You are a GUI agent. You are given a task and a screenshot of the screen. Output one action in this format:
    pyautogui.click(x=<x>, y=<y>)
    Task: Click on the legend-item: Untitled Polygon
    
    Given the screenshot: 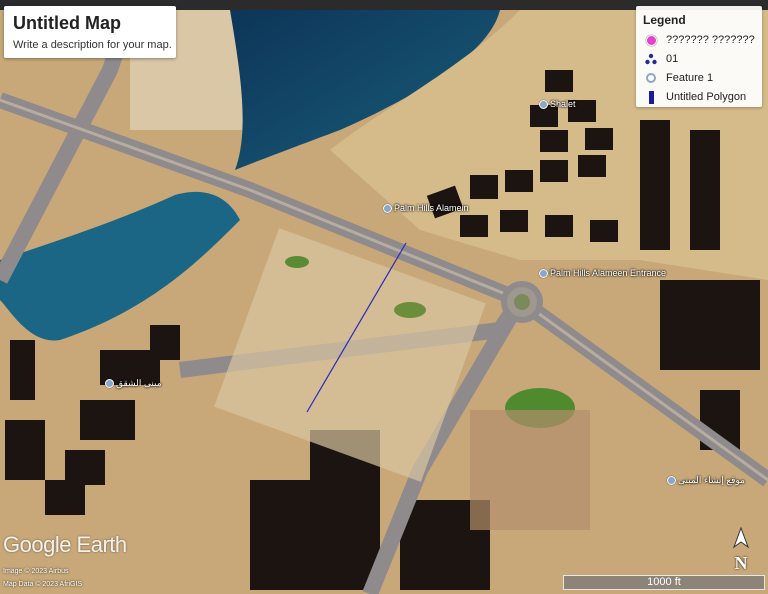 What is the action you would take?
    pyautogui.click(x=695, y=97)
    